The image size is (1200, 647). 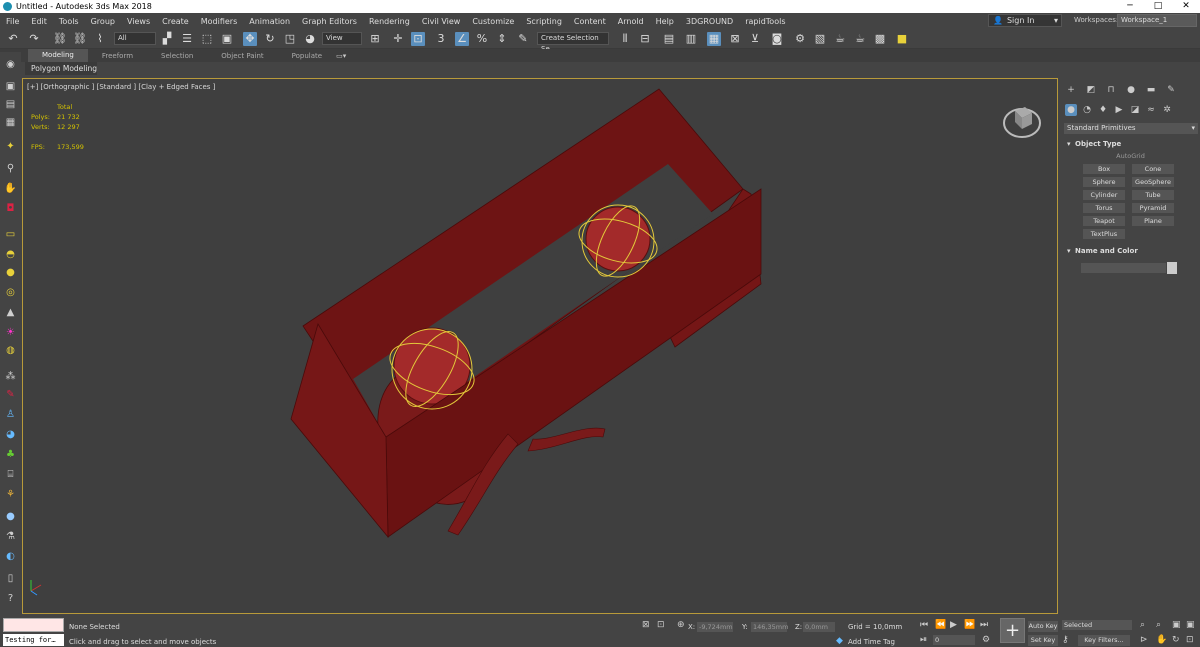 I want to click on scale-icon: ◳, so click(x=290, y=39).